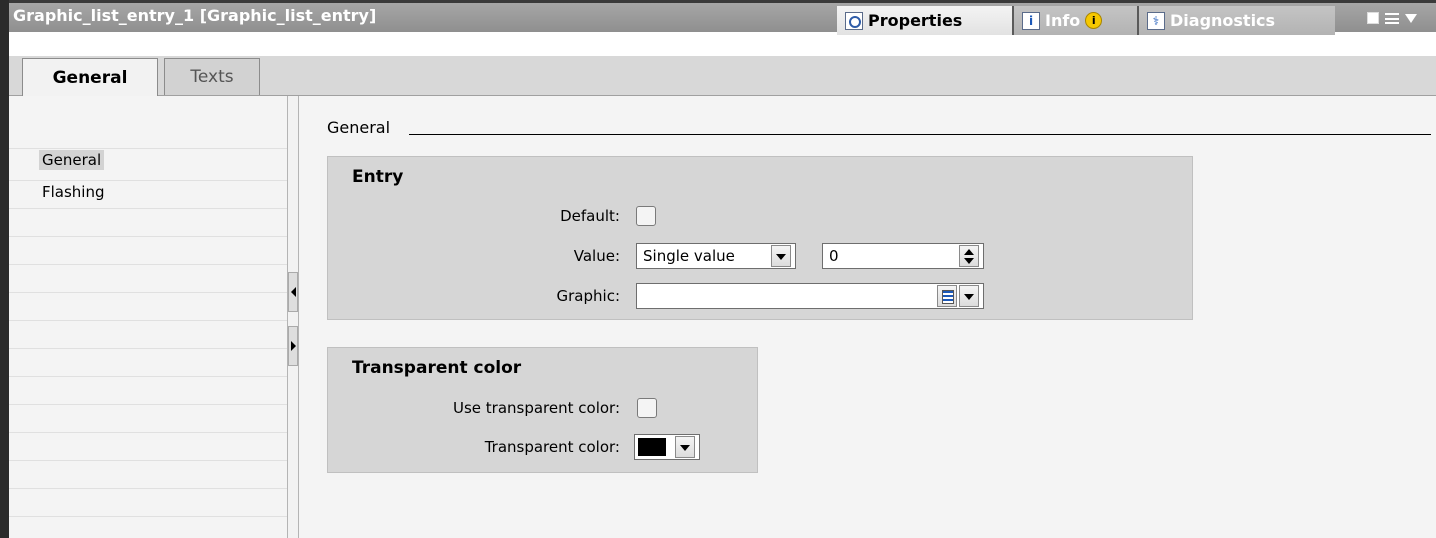  I want to click on spin-down-icon, so click(969, 261).